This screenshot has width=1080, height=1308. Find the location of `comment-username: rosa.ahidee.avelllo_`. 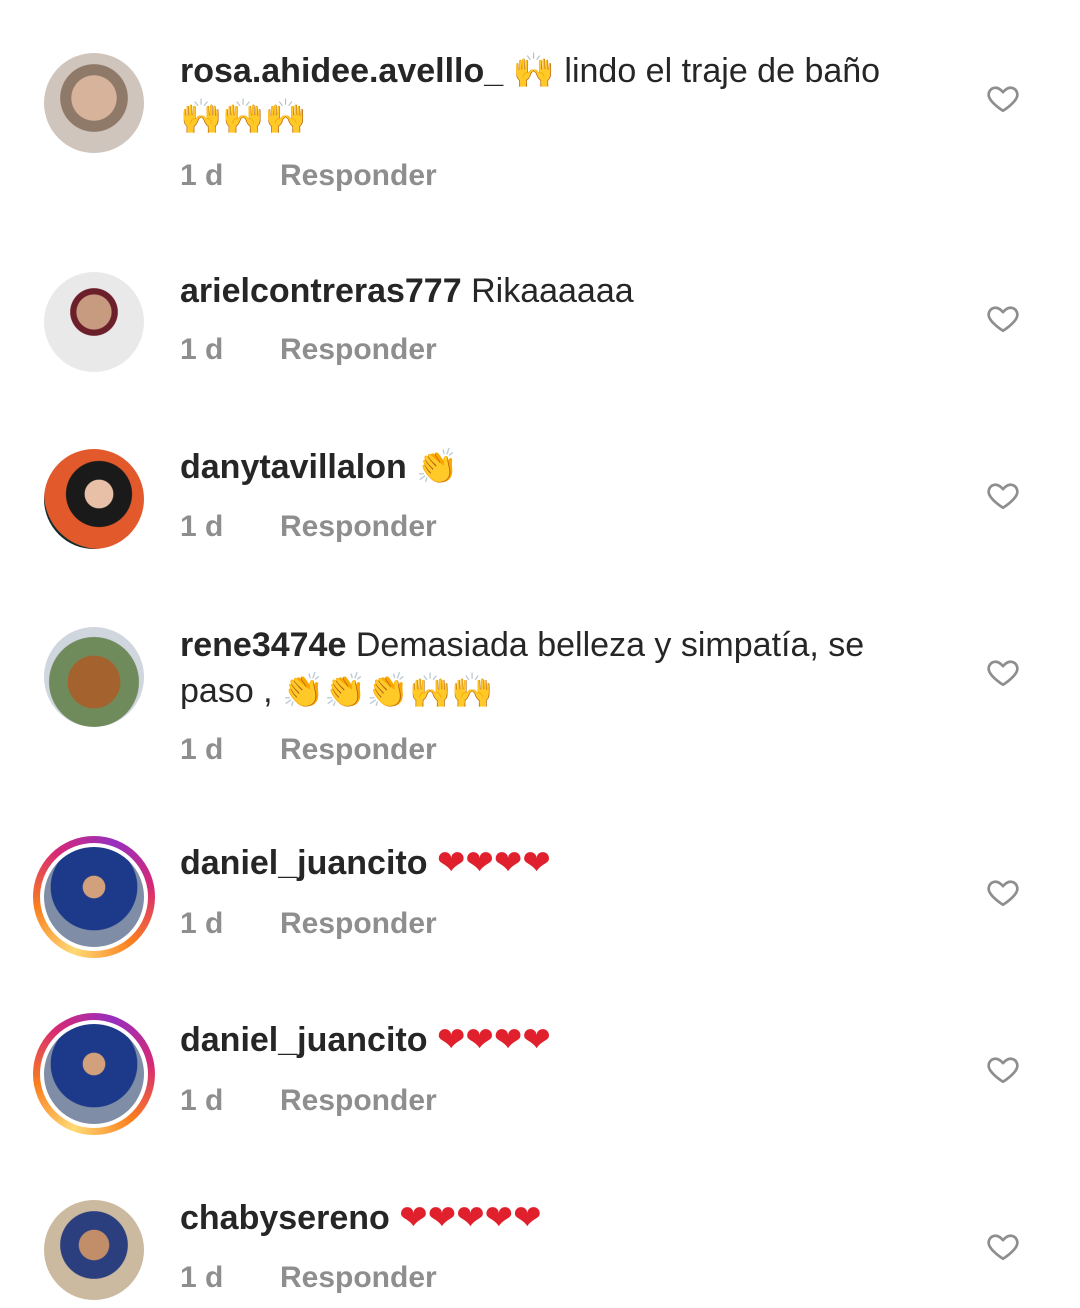

comment-username: rosa.ahidee.avelllo_ is located at coordinates (341, 71).